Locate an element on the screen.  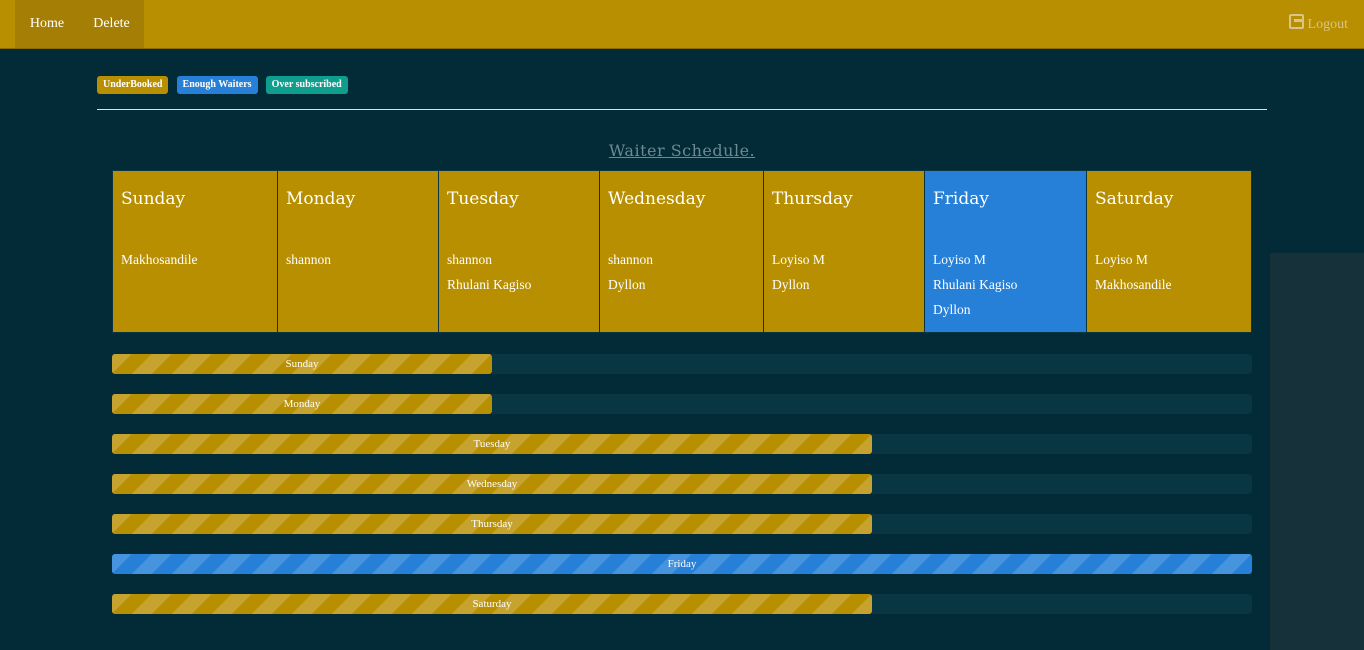
progress-fill-sunday: Sunday is located at coordinates (302, 364).